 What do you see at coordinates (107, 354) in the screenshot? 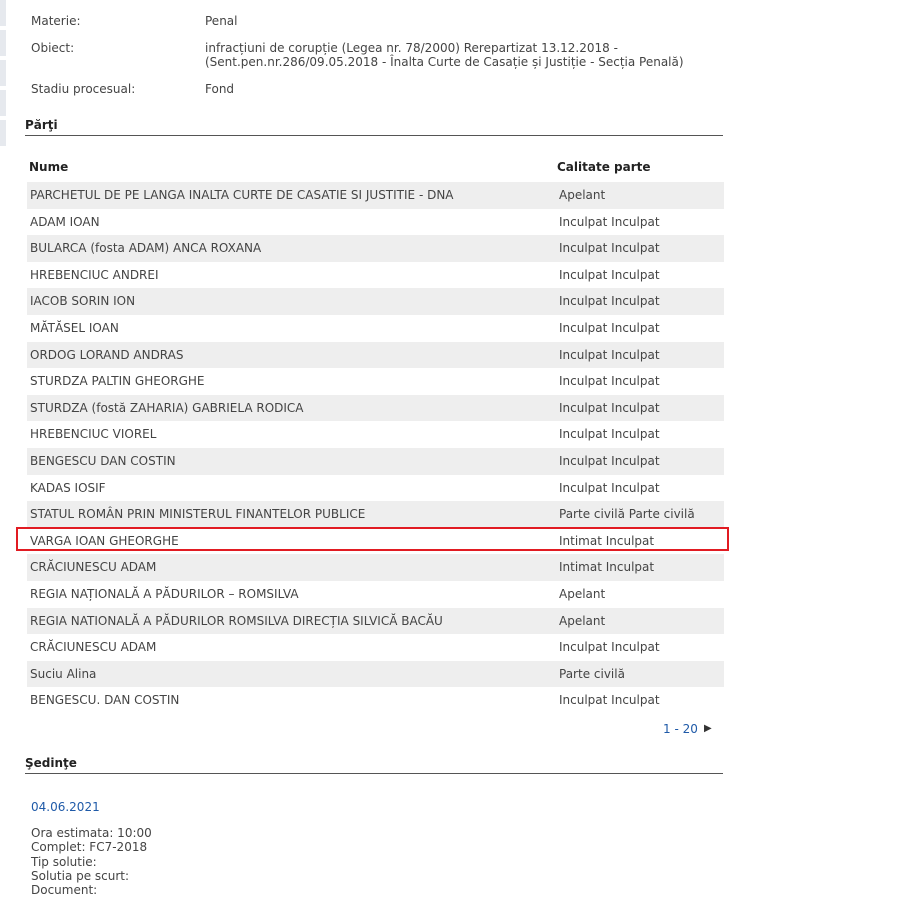
I see `party-name: ORDOG LORAND ANDRAS` at bounding box center [107, 354].